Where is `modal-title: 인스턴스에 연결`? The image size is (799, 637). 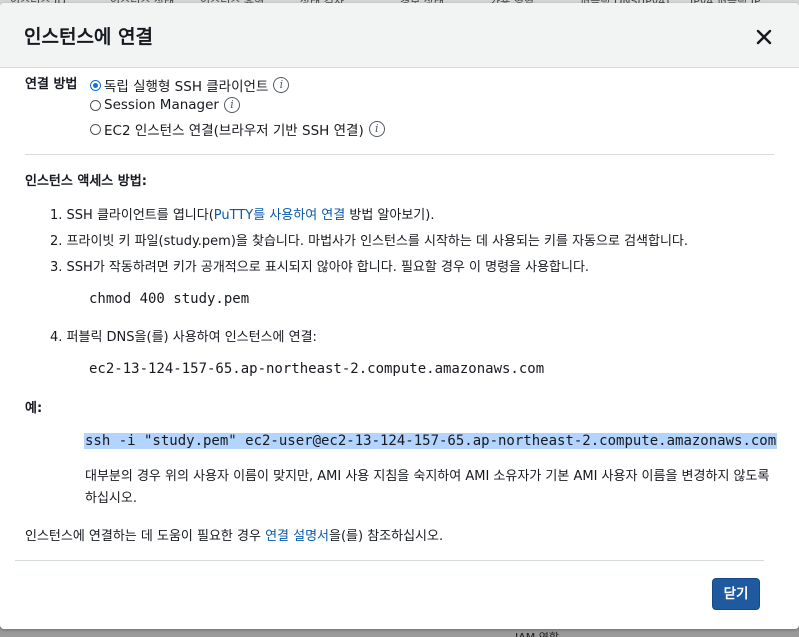
modal-title: 인스턴스에 연결 is located at coordinates (88, 37).